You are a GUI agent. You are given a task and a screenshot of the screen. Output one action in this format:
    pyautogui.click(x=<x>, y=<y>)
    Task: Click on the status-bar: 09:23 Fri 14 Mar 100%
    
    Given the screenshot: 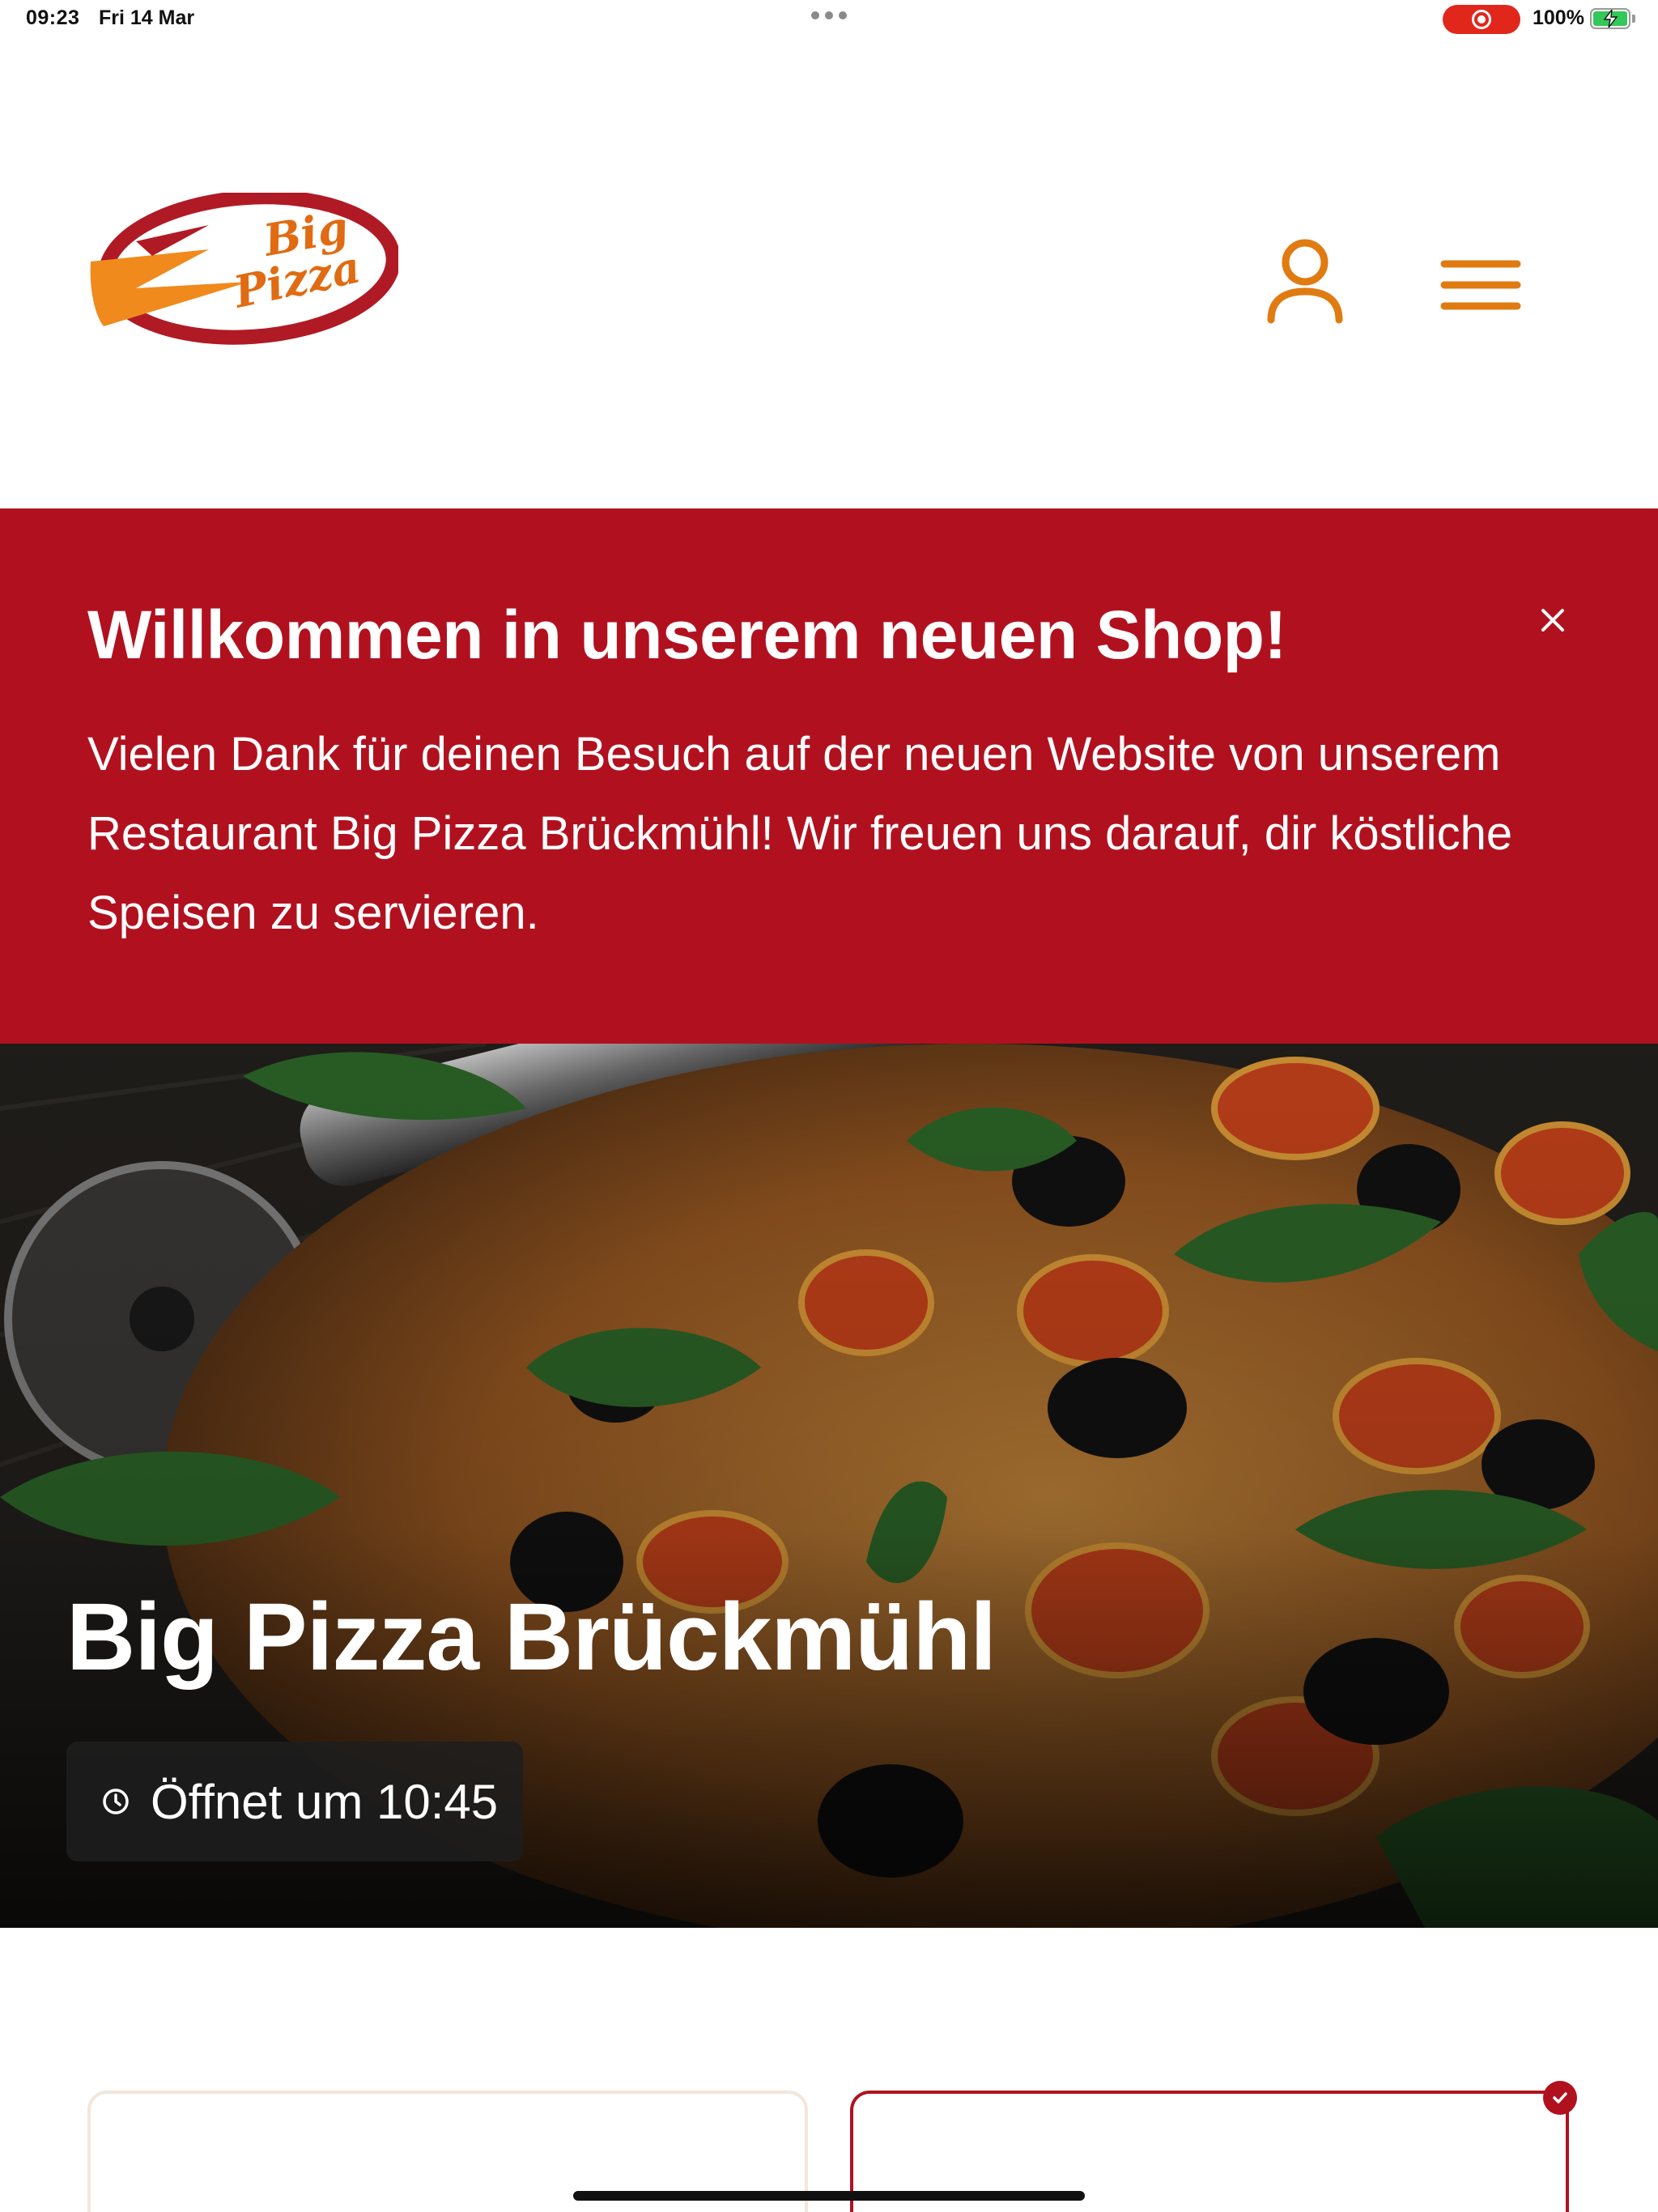 What is the action you would take?
    pyautogui.click(x=829, y=19)
    